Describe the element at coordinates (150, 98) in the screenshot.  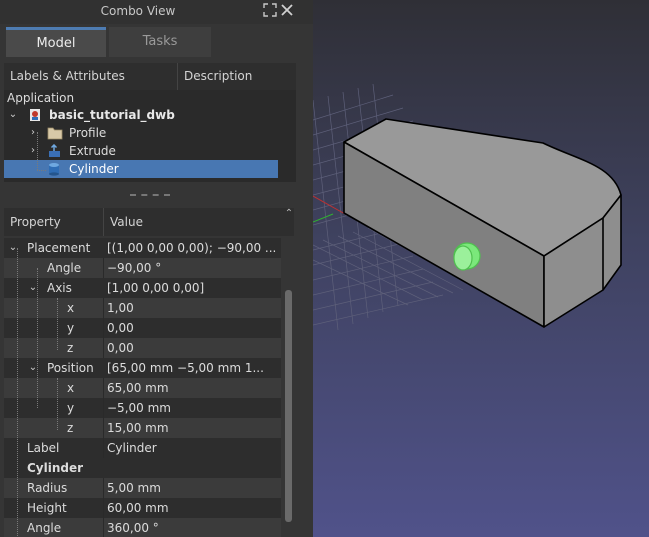
I see `tree-root-application: Application` at that location.